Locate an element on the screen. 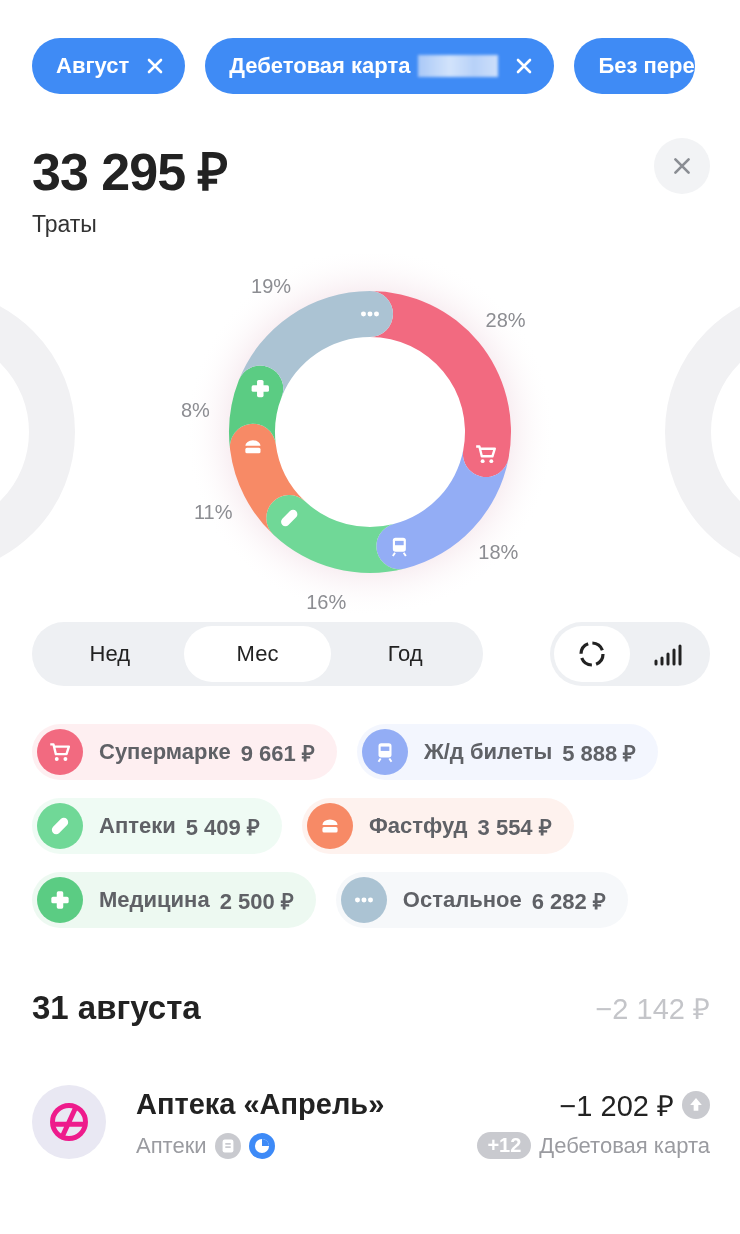 The width and height of the screenshot is (740, 1234). total-label: Траты is located at coordinates (65, 224).